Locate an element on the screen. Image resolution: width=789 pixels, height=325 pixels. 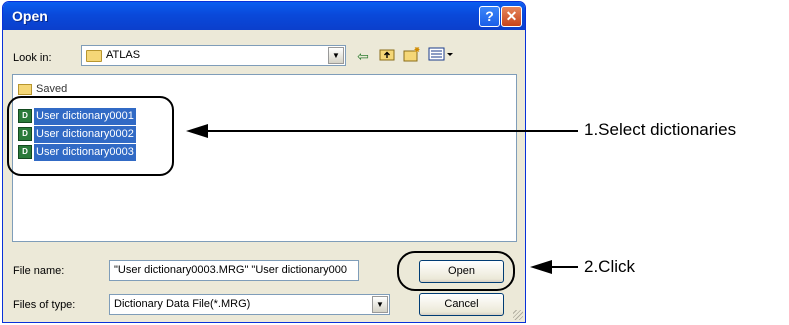
back-icon: ⇦ is located at coordinates (363, 56).